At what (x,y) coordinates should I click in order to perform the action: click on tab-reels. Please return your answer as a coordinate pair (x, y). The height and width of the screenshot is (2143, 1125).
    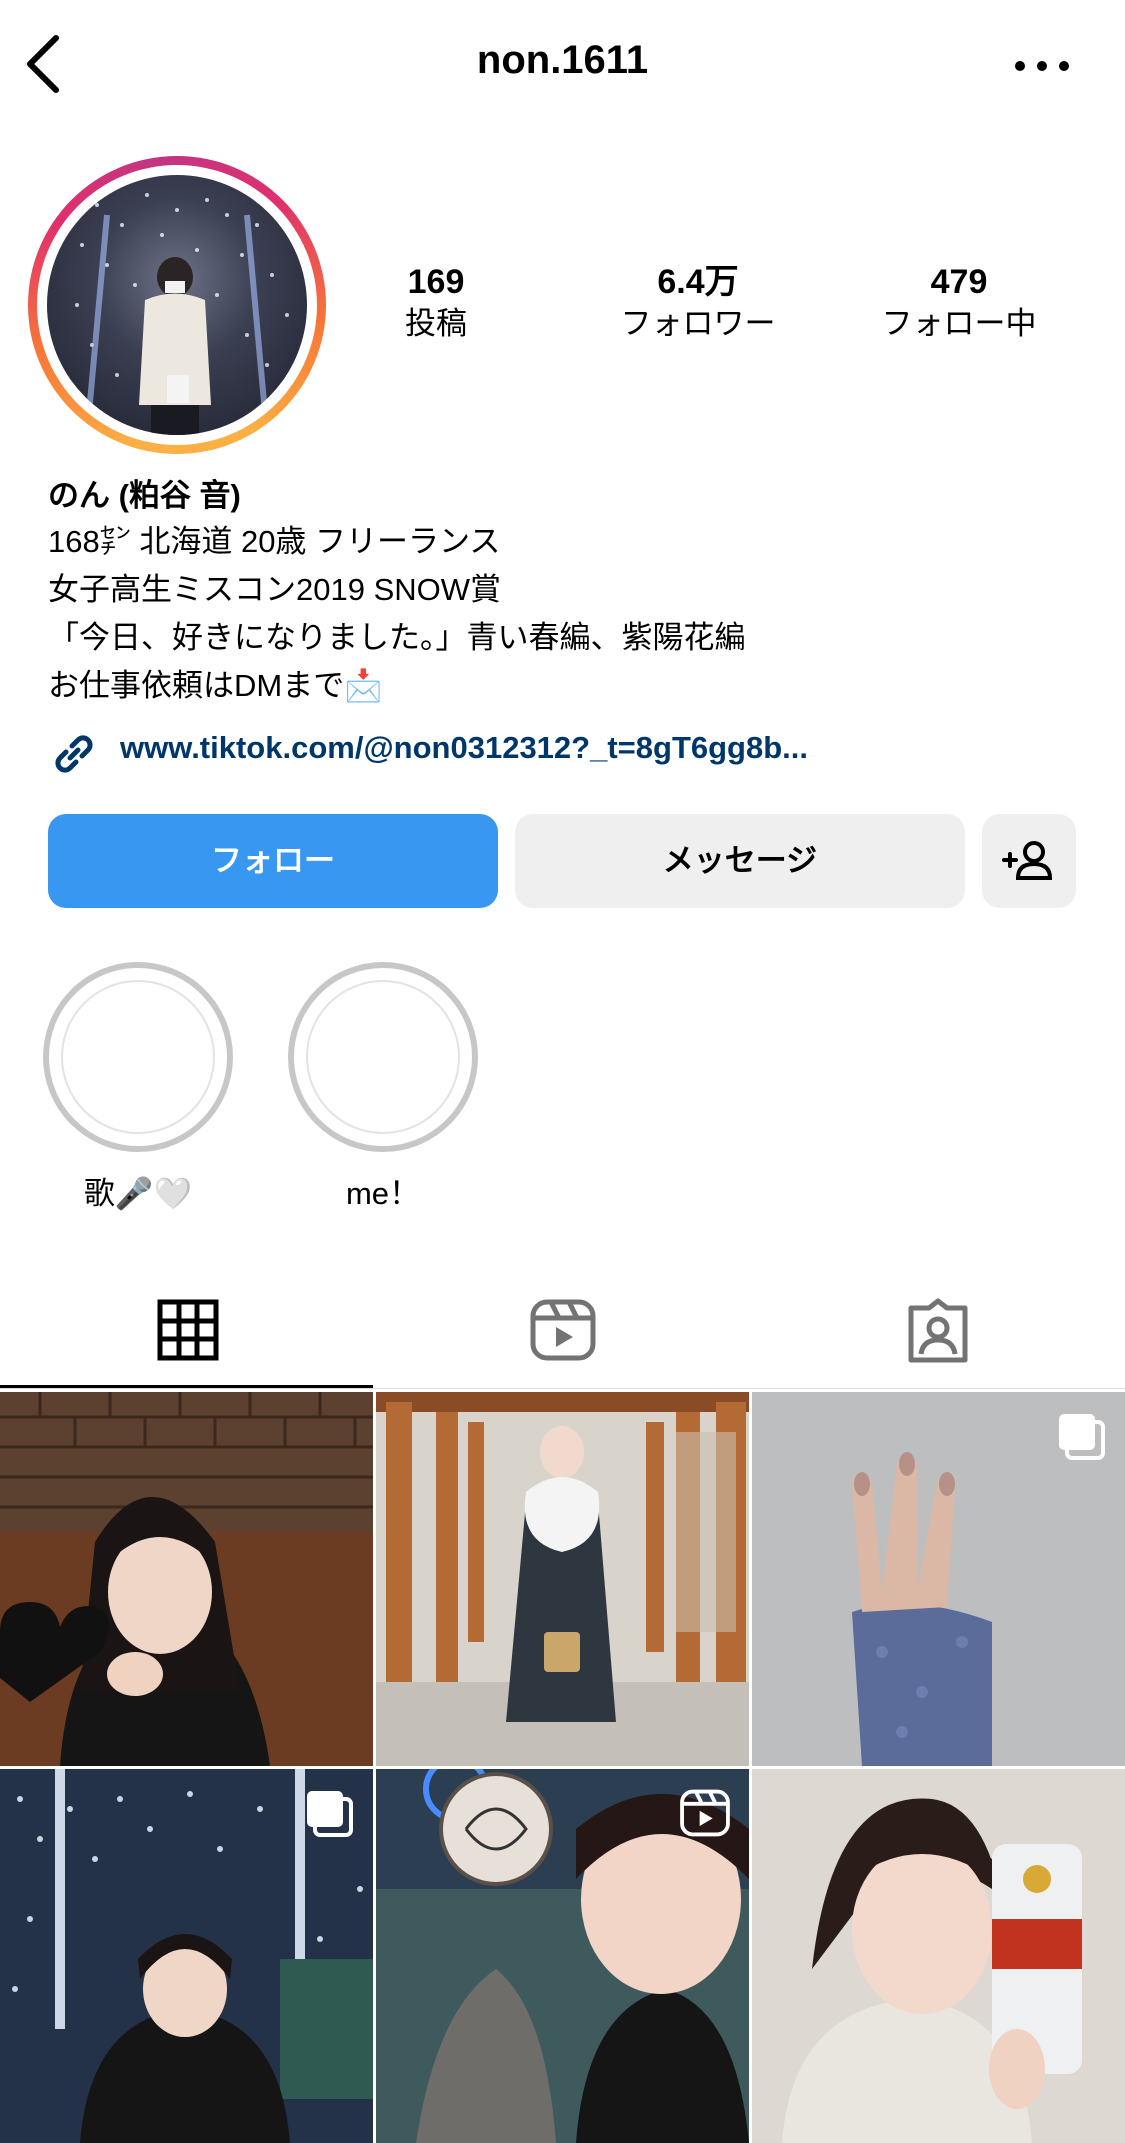
    Looking at the image, I should click on (562, 1335).